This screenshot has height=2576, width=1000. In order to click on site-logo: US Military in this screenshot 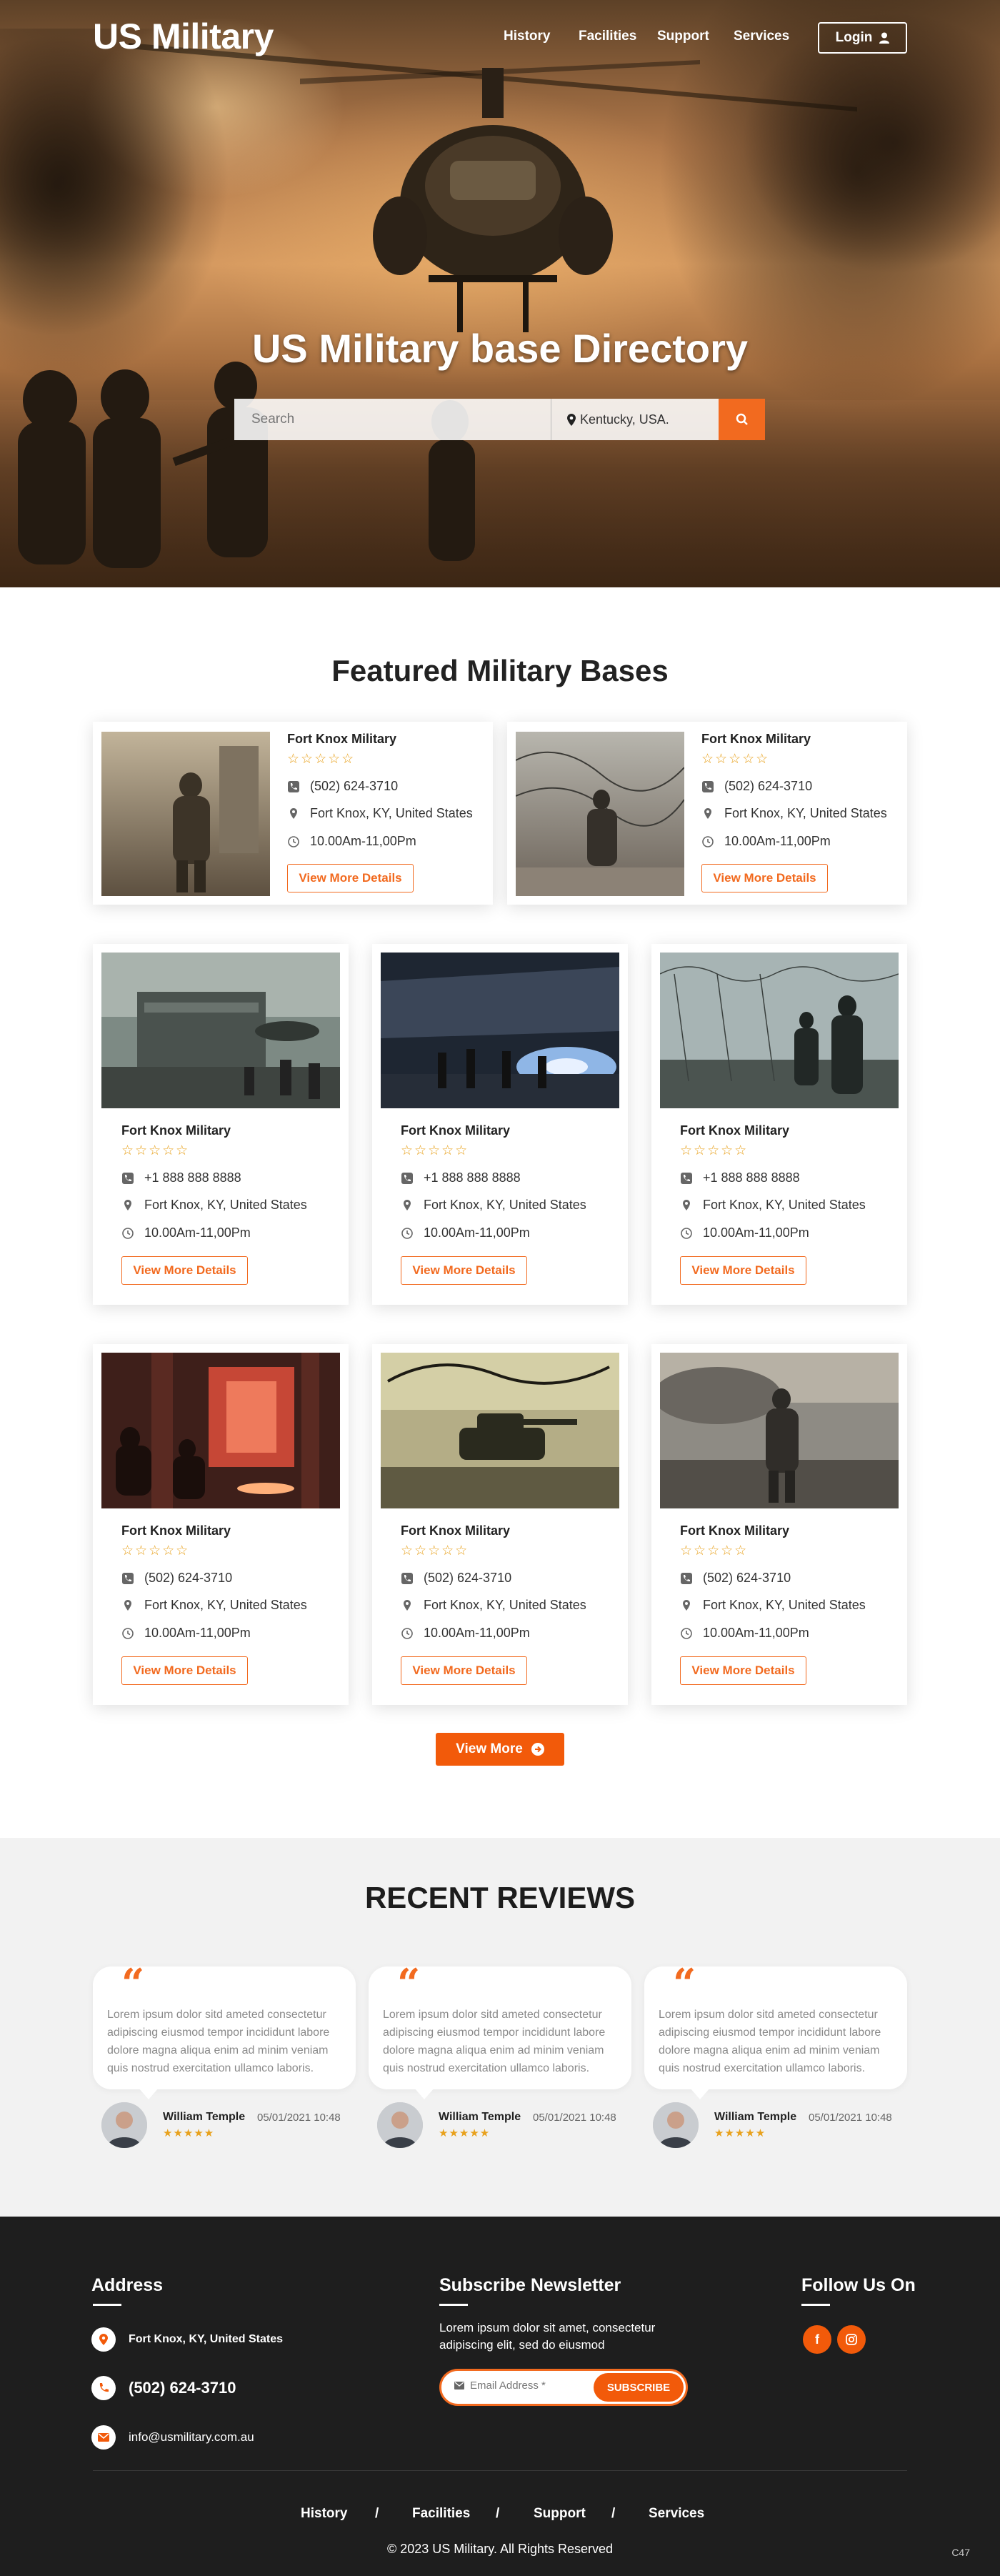, I will do `click(183, 36)`.